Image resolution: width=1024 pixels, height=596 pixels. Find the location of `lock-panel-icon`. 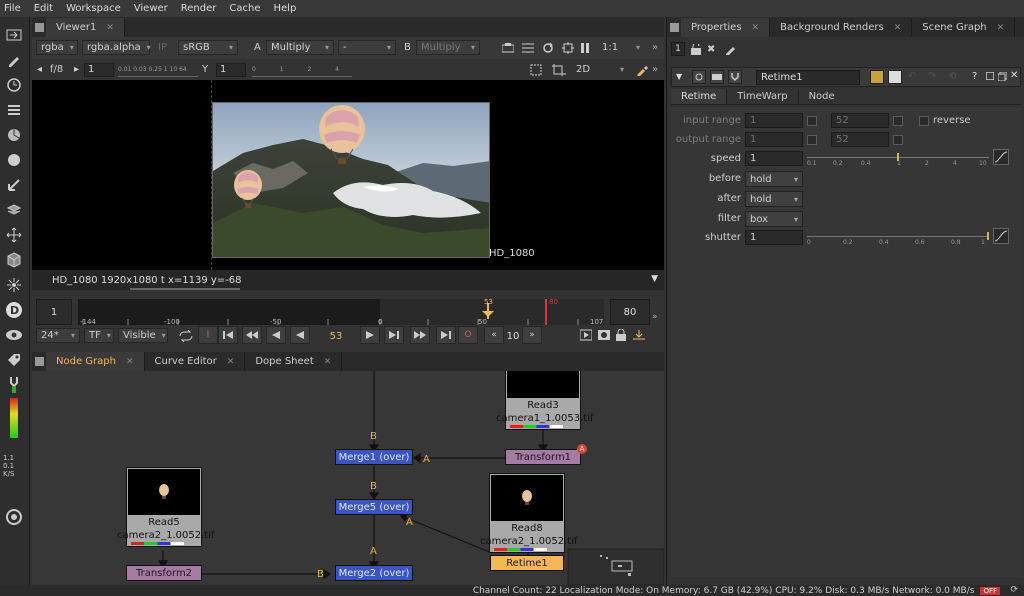

lock-panel-icon is located at coordinates (696, 50).